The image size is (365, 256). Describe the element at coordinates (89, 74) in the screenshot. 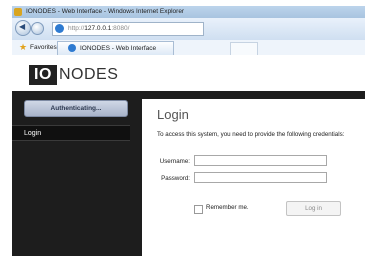

I see `logo-text: NODES` at that location.